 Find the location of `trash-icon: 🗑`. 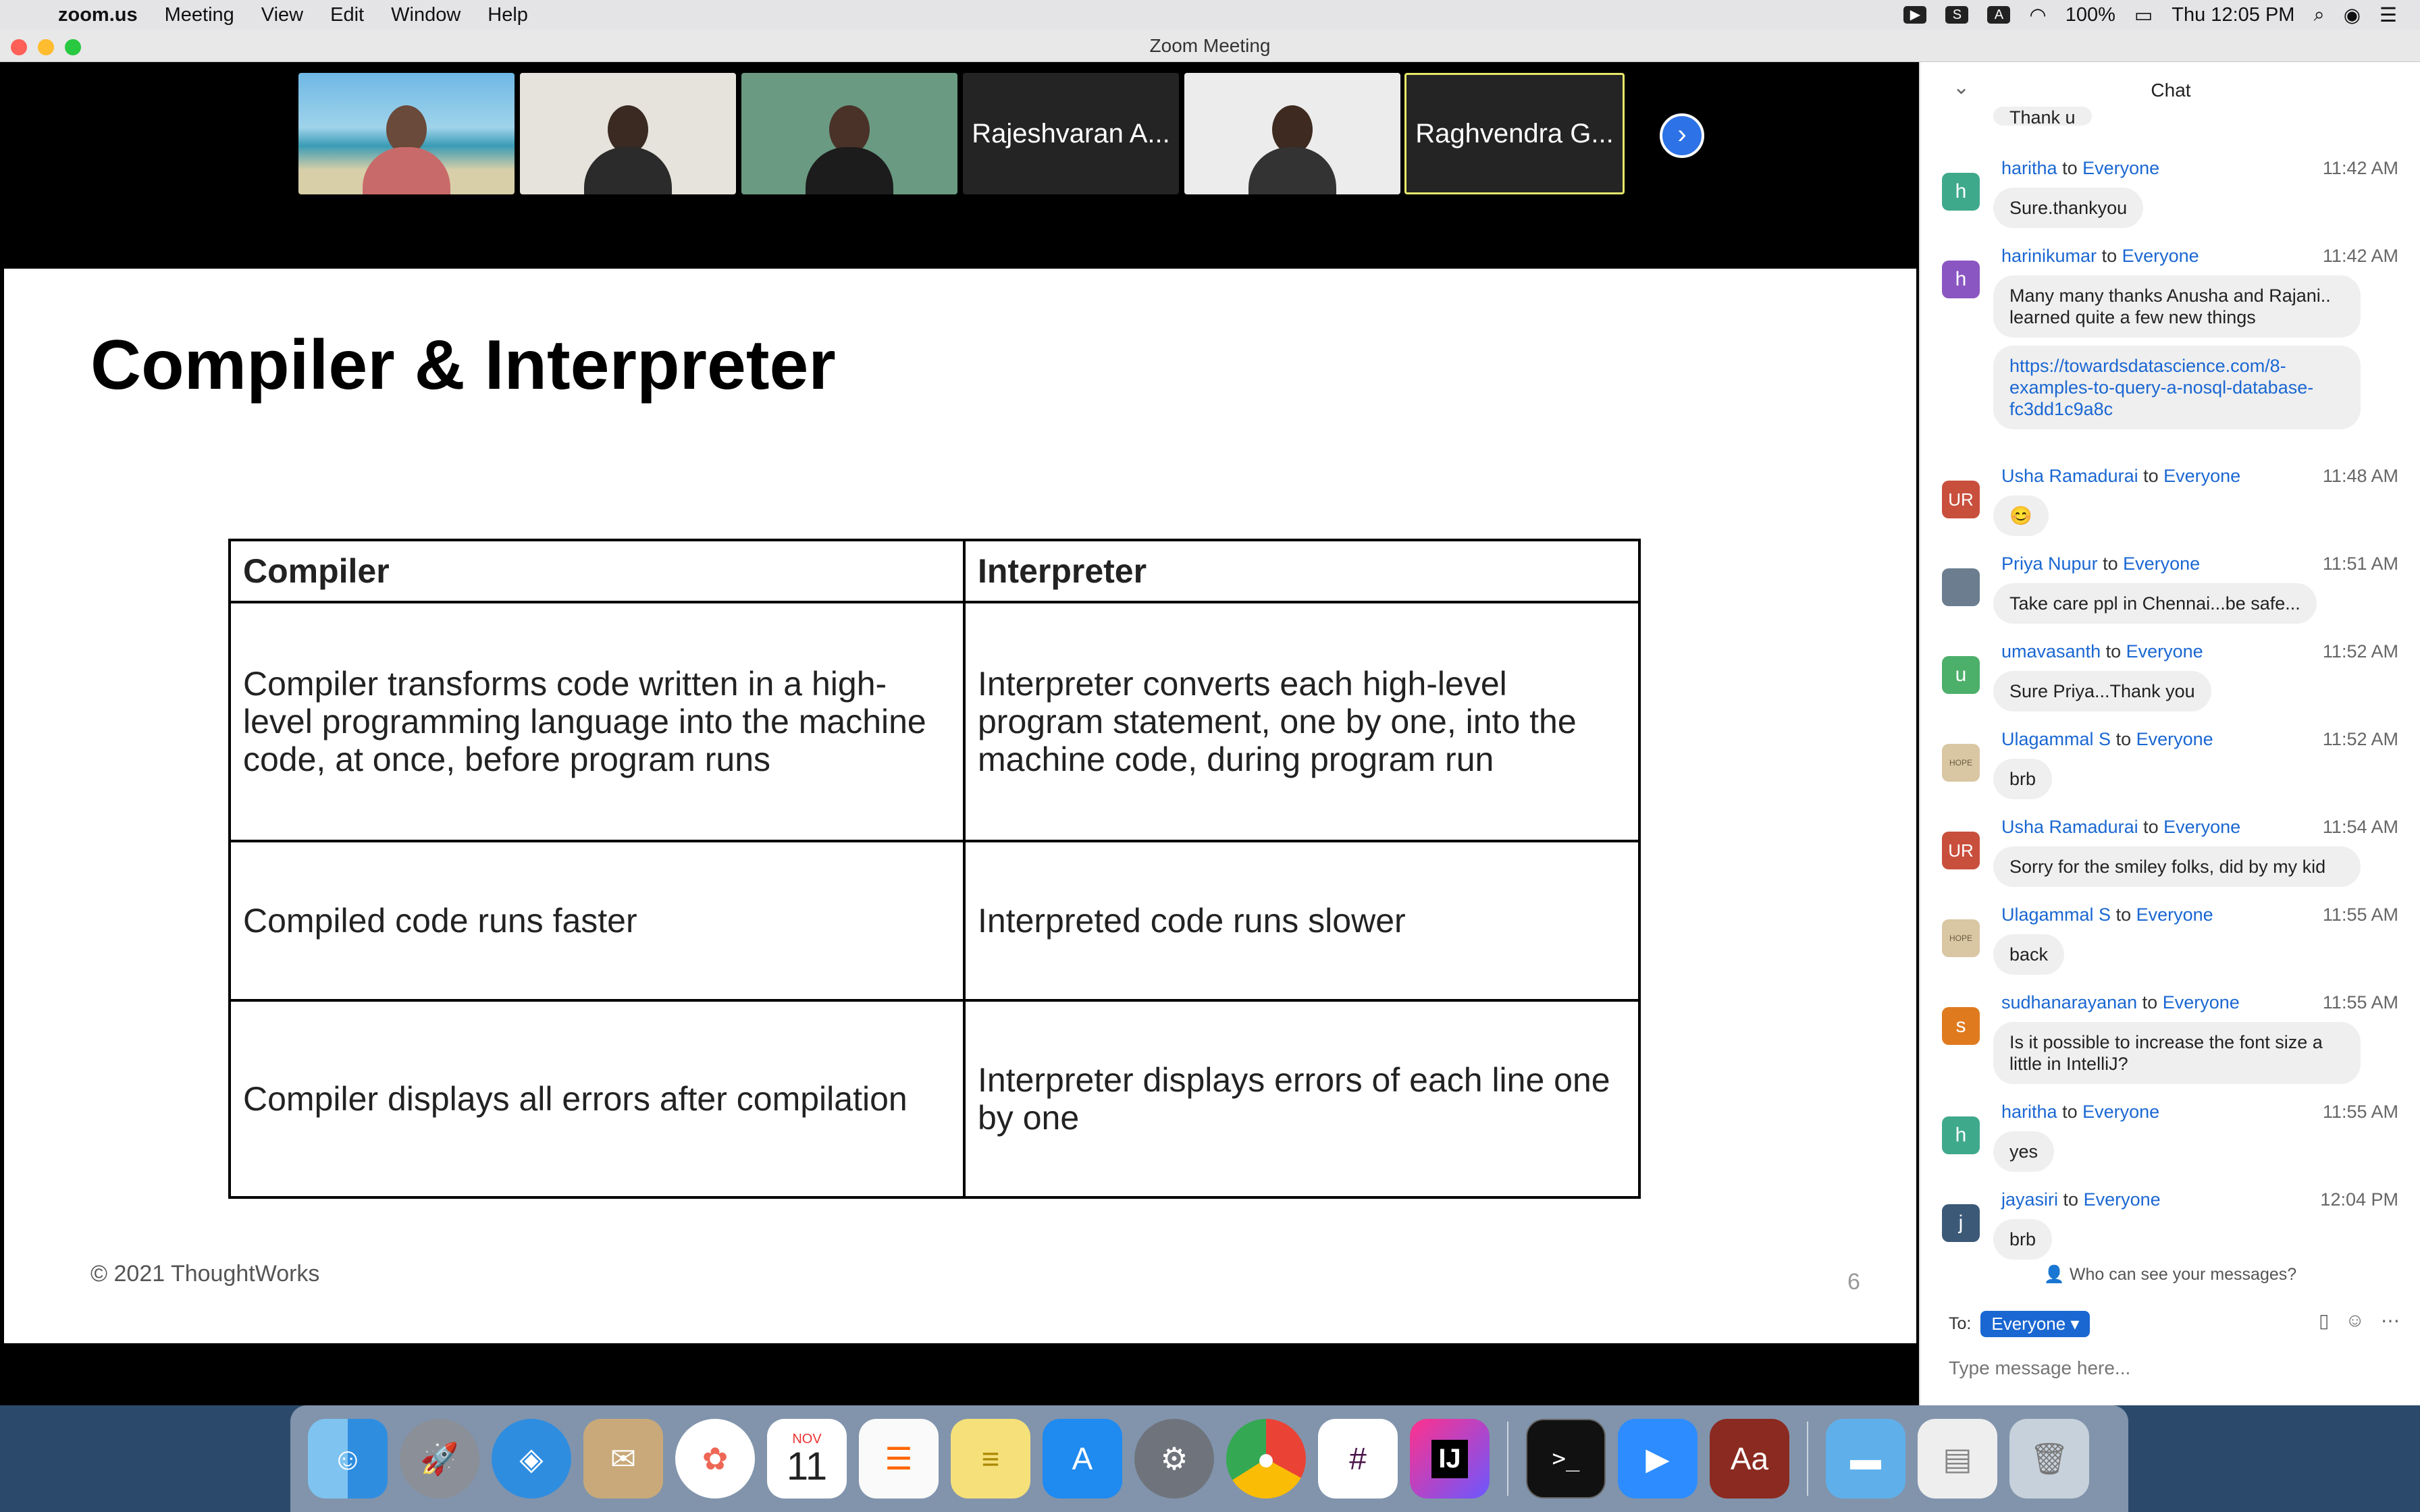

trash-icon: 🗑 is located at coordinates (2049, 1458).